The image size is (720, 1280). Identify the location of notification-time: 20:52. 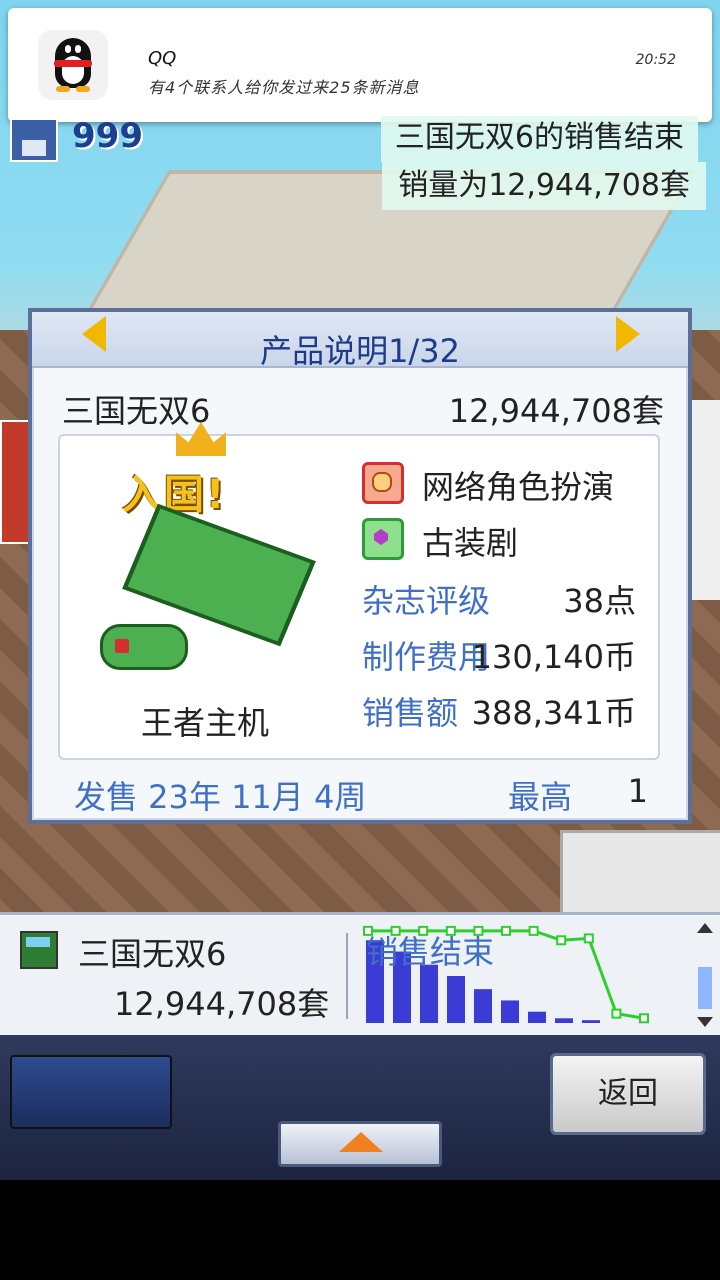
(655, 60).